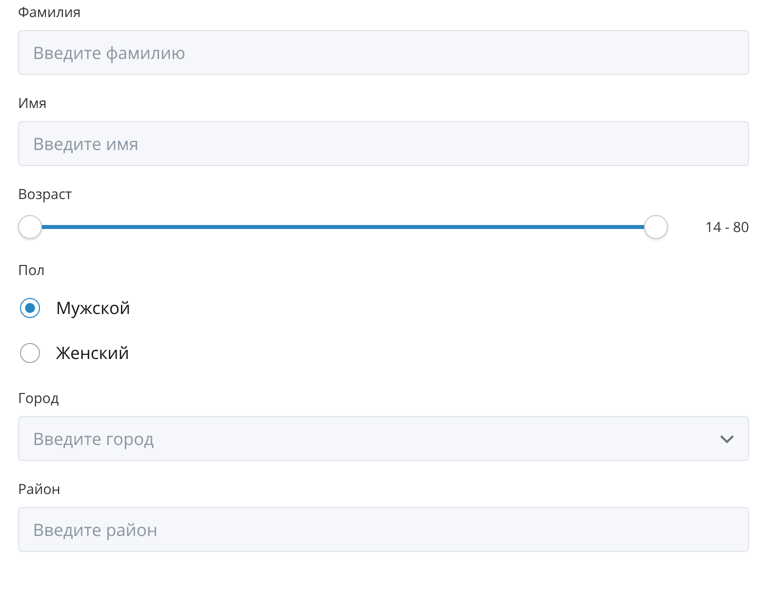 The height and width of the screenshot is (596, 764). What do you see at coordinates (32, 271) in the screenshot?
I see `field-label: Пол` at bounding box center [32, 271].